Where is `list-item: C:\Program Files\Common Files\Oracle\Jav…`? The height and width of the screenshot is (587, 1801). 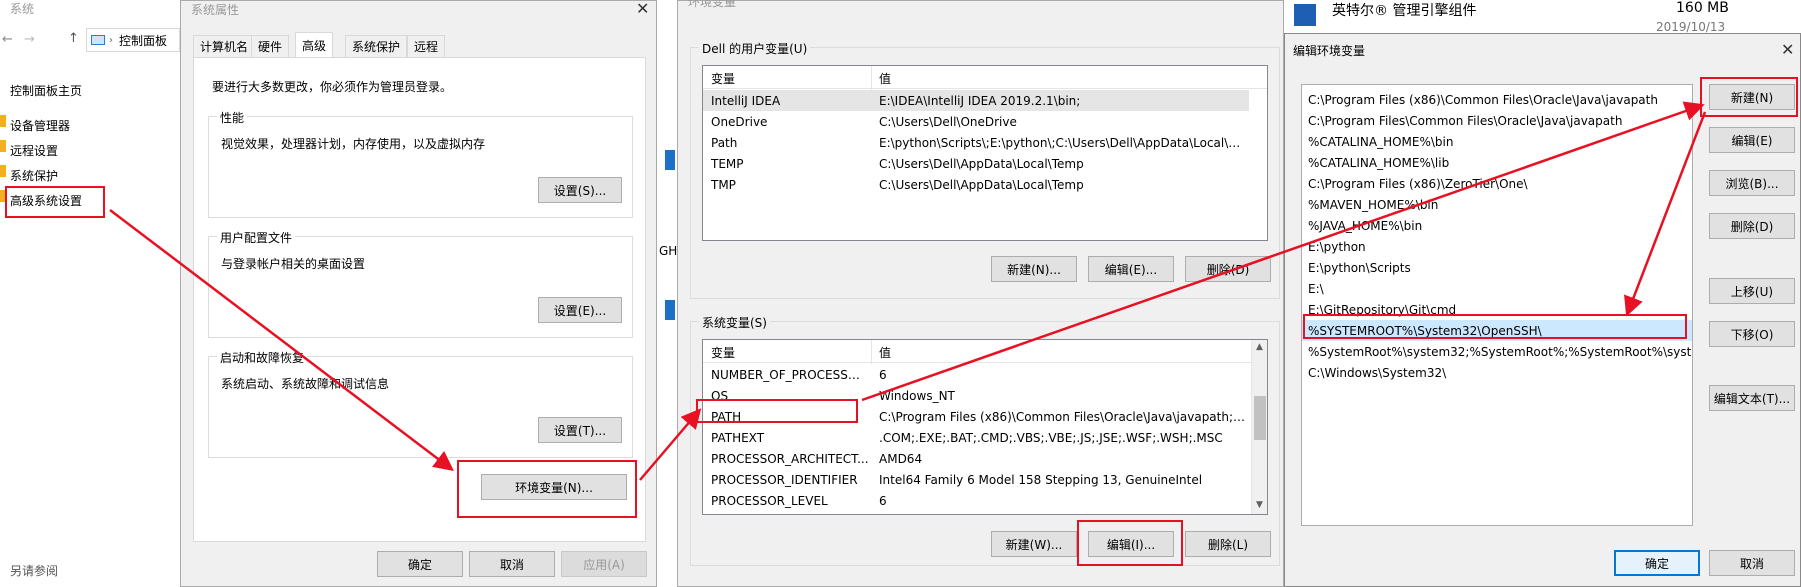 list-item: C:\Program Files\Common Files\Oracle\Jav… is located at coordinates (1497, 120).